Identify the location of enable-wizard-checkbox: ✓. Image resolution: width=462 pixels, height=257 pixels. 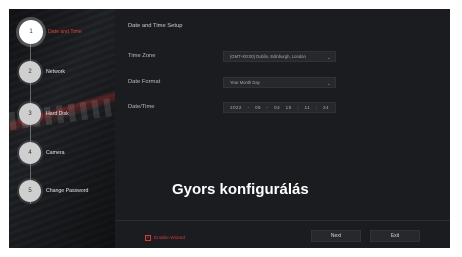
(148, 238).